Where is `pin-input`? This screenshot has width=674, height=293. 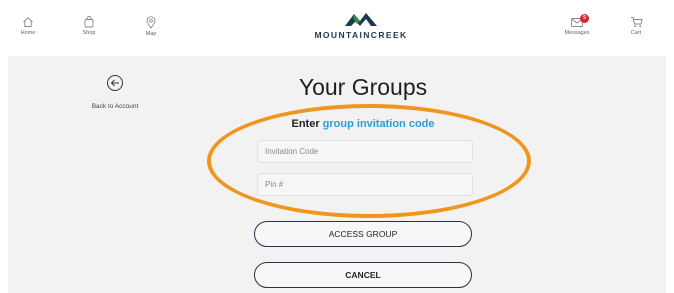
pin-input is located at coordinates (365, 184).